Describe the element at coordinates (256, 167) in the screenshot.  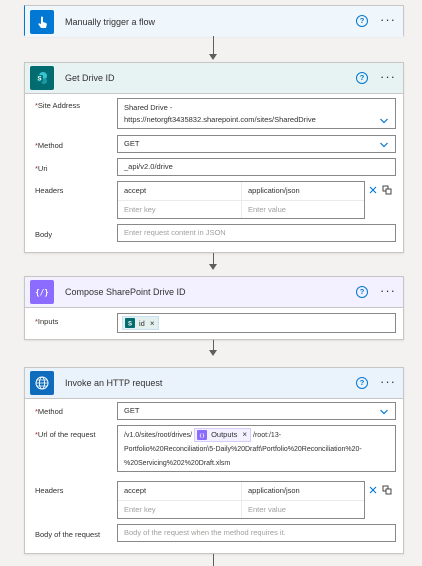
I see `uri-input: _api/v2.0/drive` at that location.